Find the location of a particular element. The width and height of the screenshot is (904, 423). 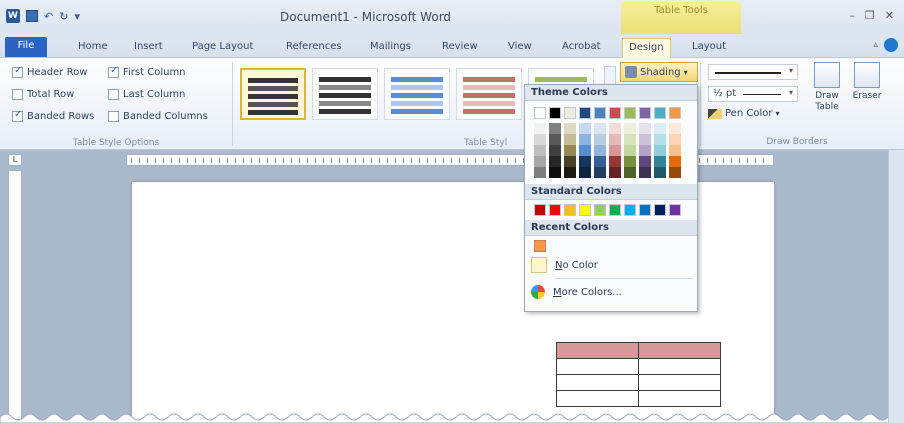

banded-columns-option: Banded Columns is located at coordinates (158, 116).